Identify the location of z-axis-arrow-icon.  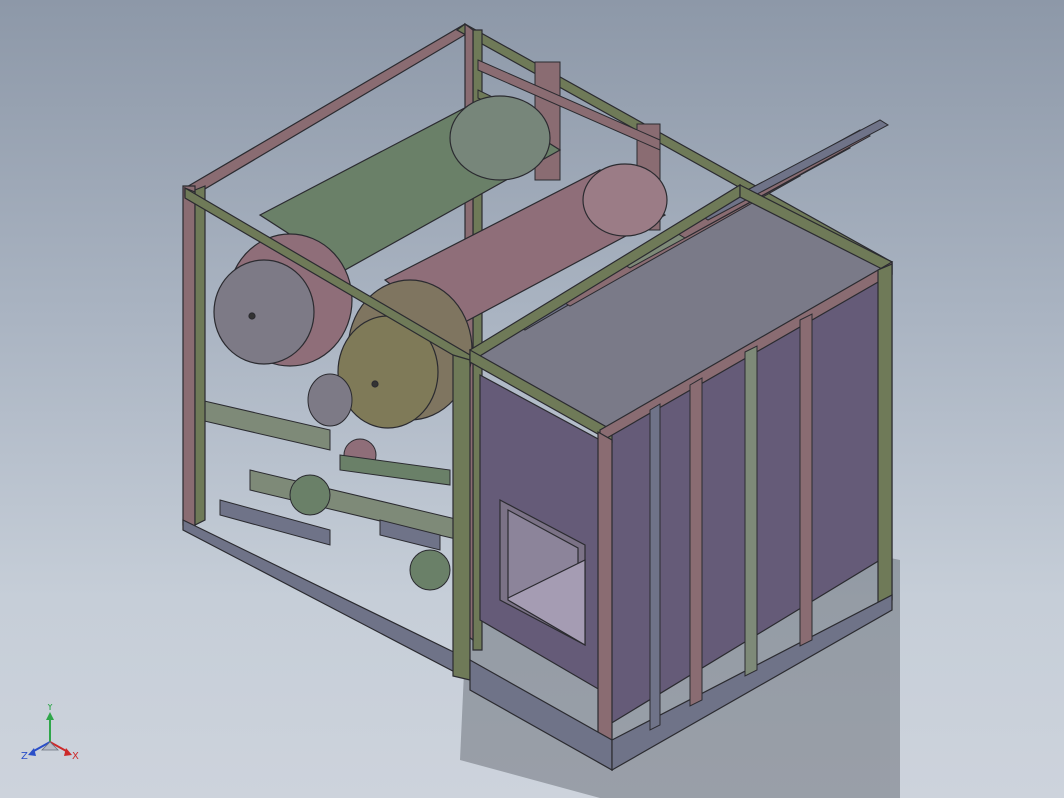
(32, 752).